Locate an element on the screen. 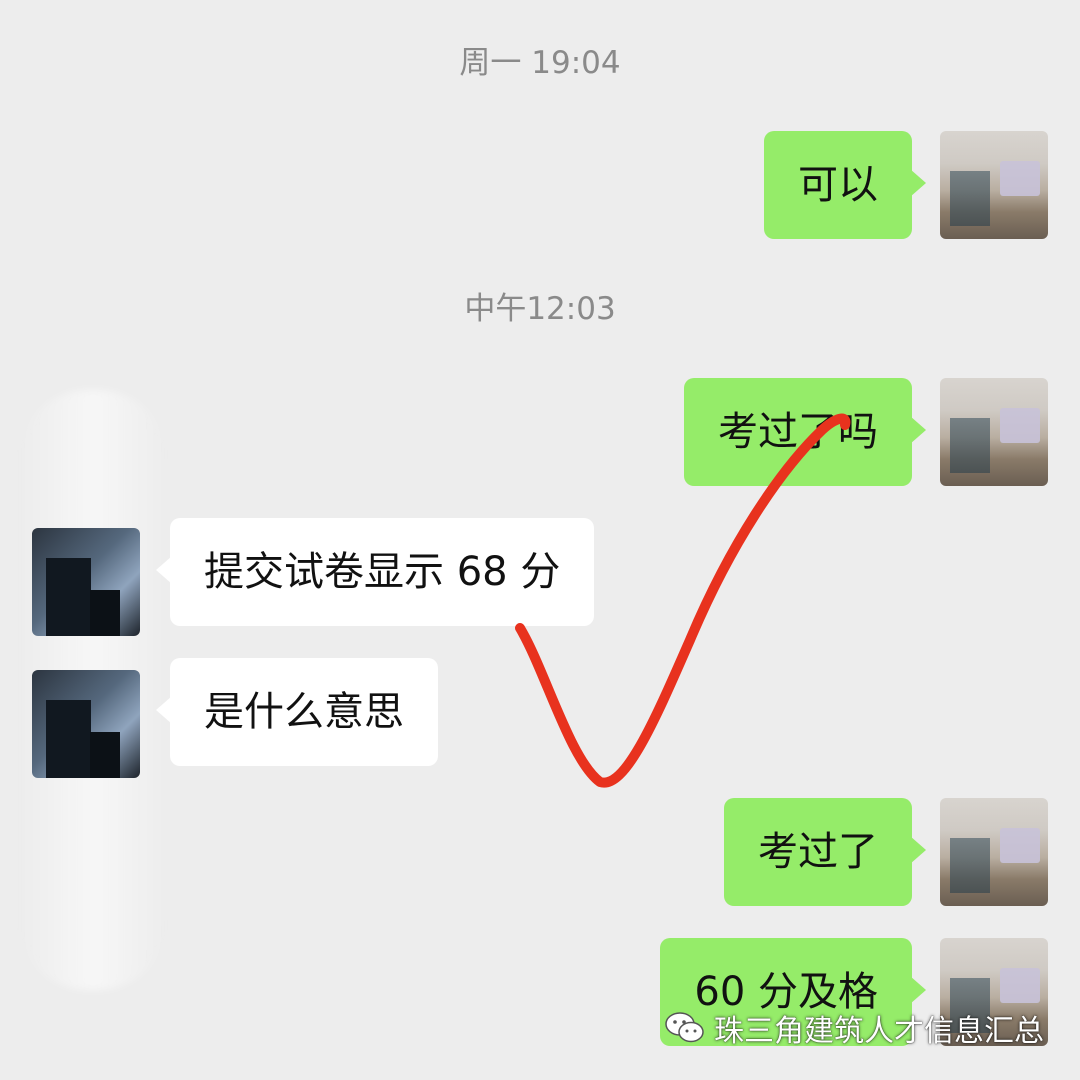  message-bubble-sent: 可以 is located at coordinates (845, 185).